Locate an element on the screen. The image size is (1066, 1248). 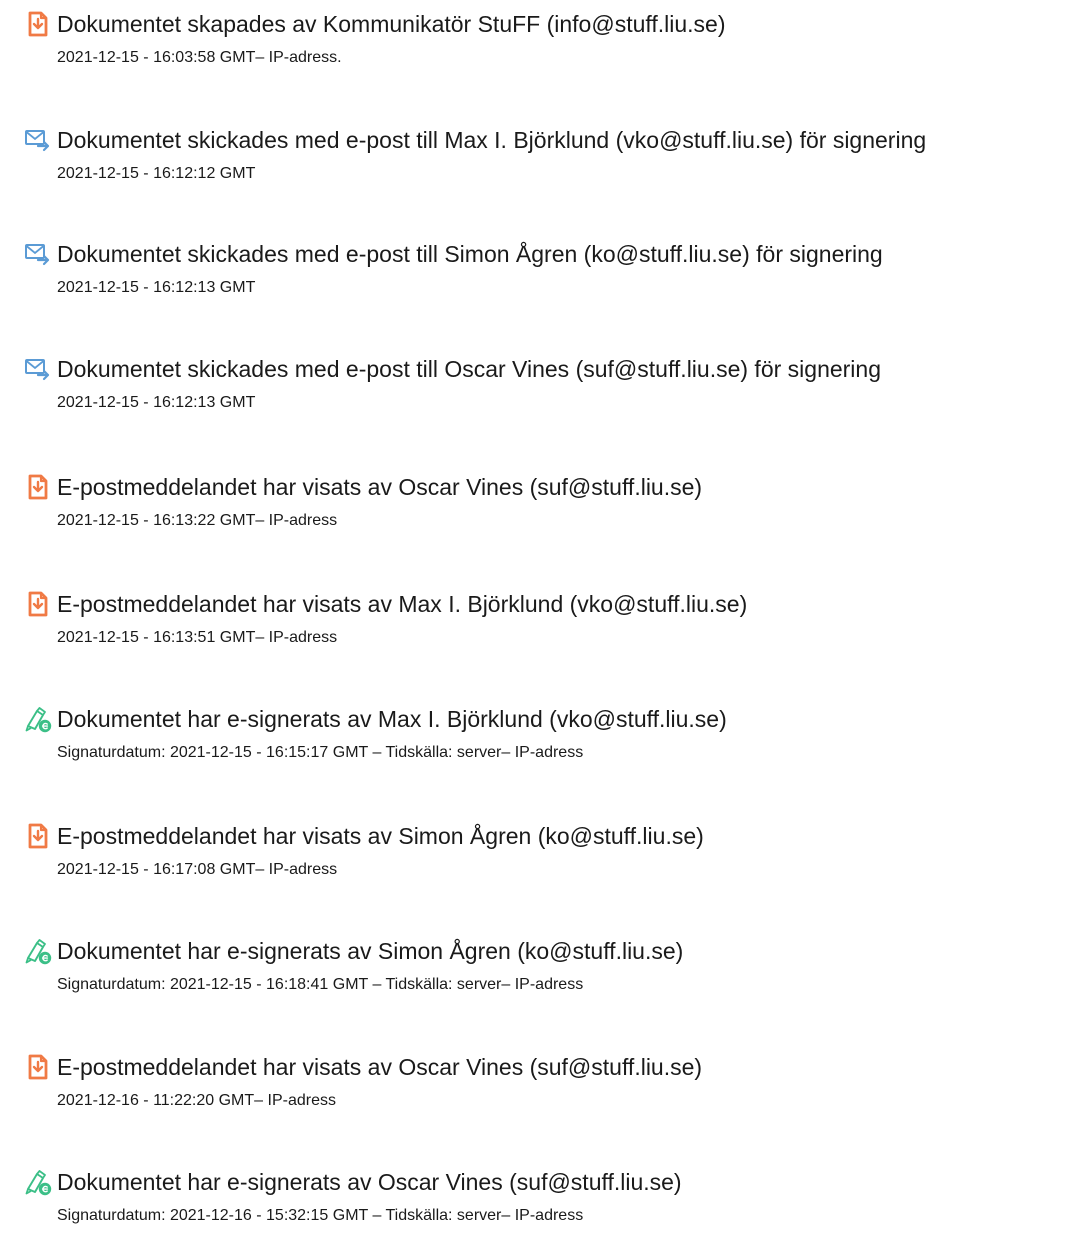
event-timestamp: 2021-12-15 - 16:03:58 GMT– IP-adress. is located at coordinates (199, 57).